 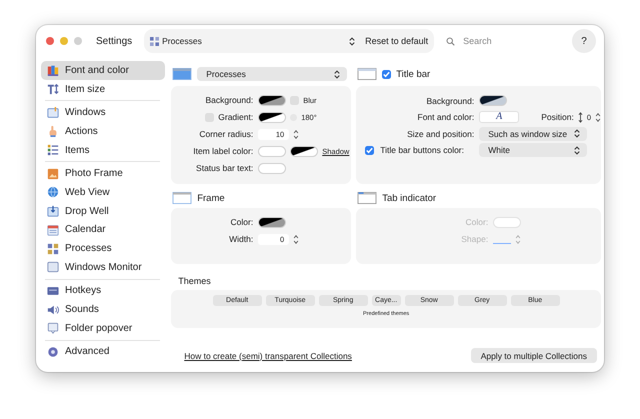 What do you see at coordinates (195, 281) in the screenshot?
I see `section-title: Themes` at bounding box center [195, 281].